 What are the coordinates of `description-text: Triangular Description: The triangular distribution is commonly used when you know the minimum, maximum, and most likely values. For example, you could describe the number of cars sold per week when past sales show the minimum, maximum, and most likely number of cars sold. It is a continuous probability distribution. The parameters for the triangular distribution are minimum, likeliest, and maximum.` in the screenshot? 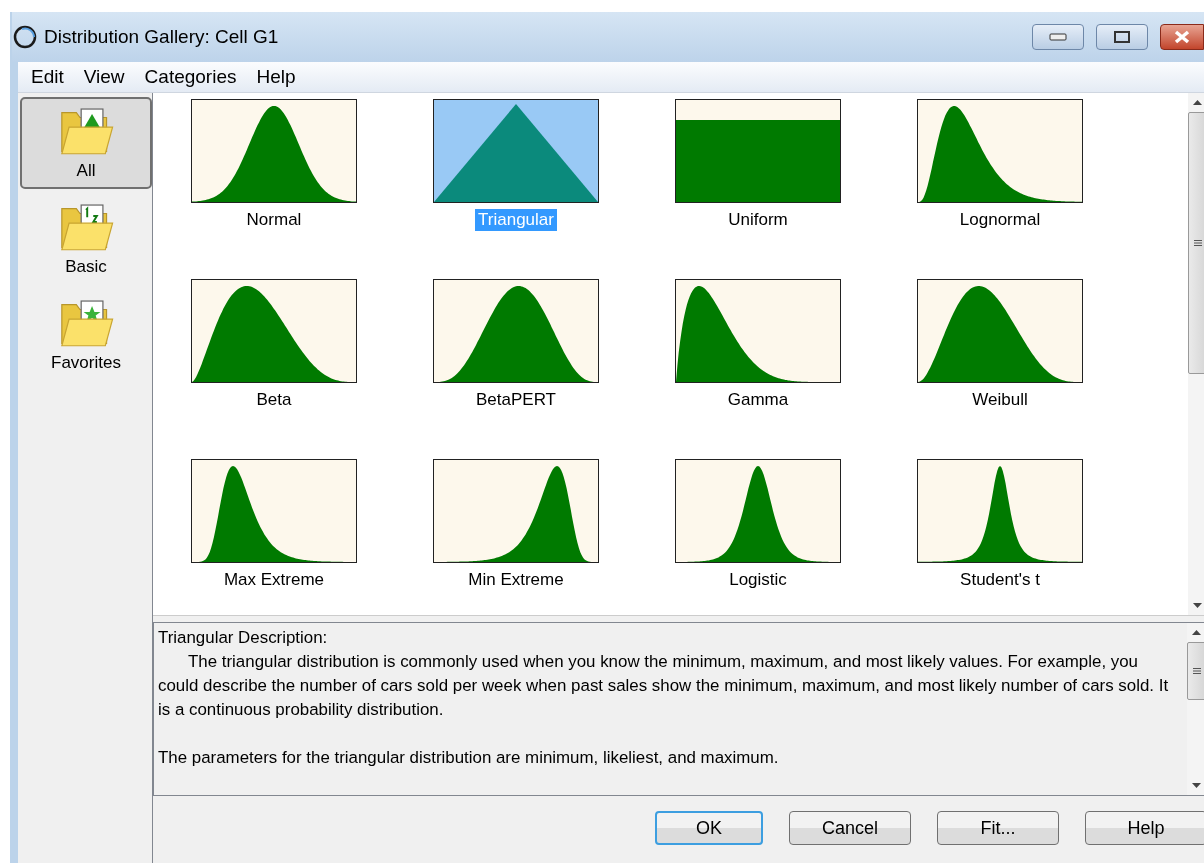 It's located at (663, 698).